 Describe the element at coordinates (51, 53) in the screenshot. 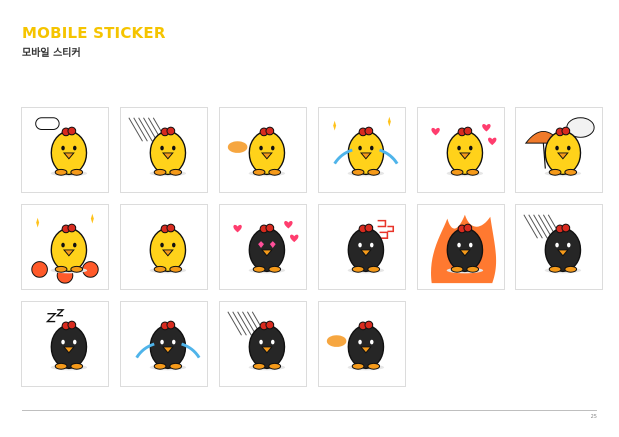

I see `page-subtitle: 모바일 스티커` at that location.